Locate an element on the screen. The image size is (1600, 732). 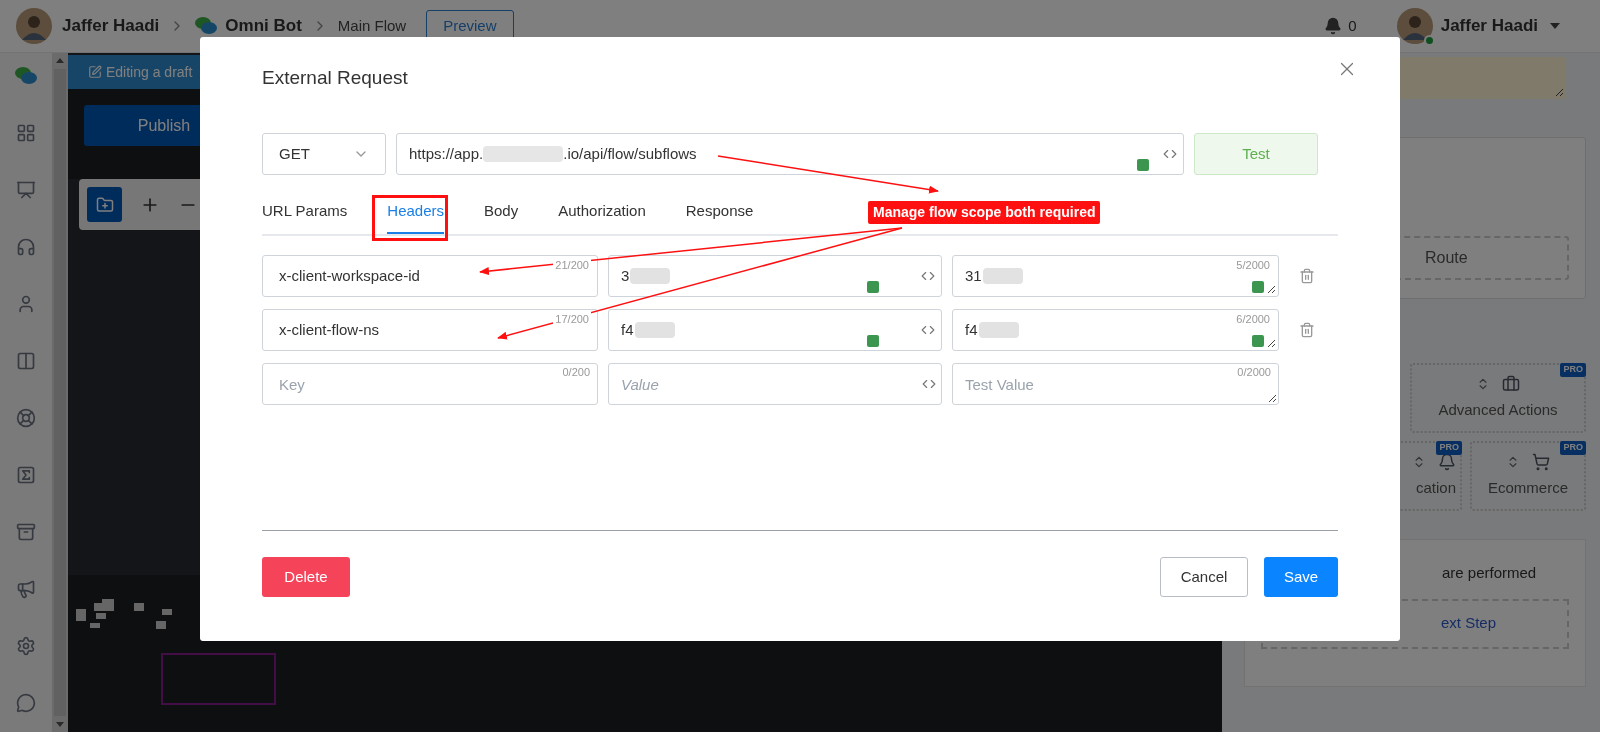
add-folder-button is located at coordinates (104, 204).